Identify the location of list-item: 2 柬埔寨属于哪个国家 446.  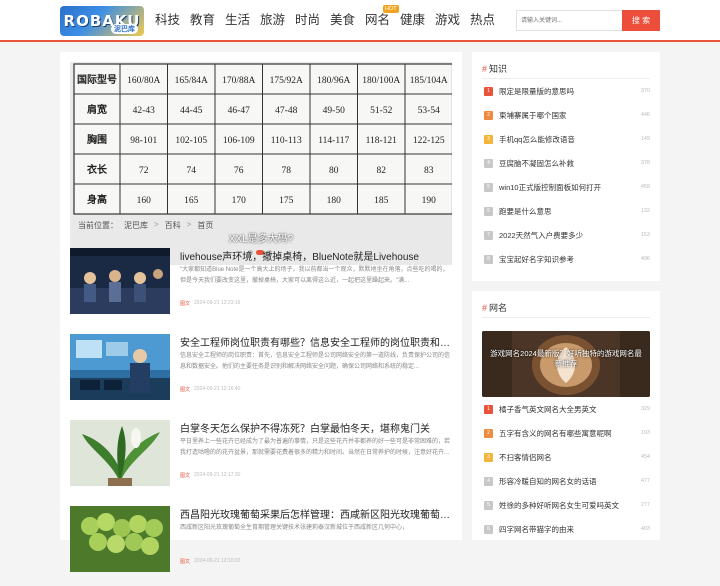
(567, 115).